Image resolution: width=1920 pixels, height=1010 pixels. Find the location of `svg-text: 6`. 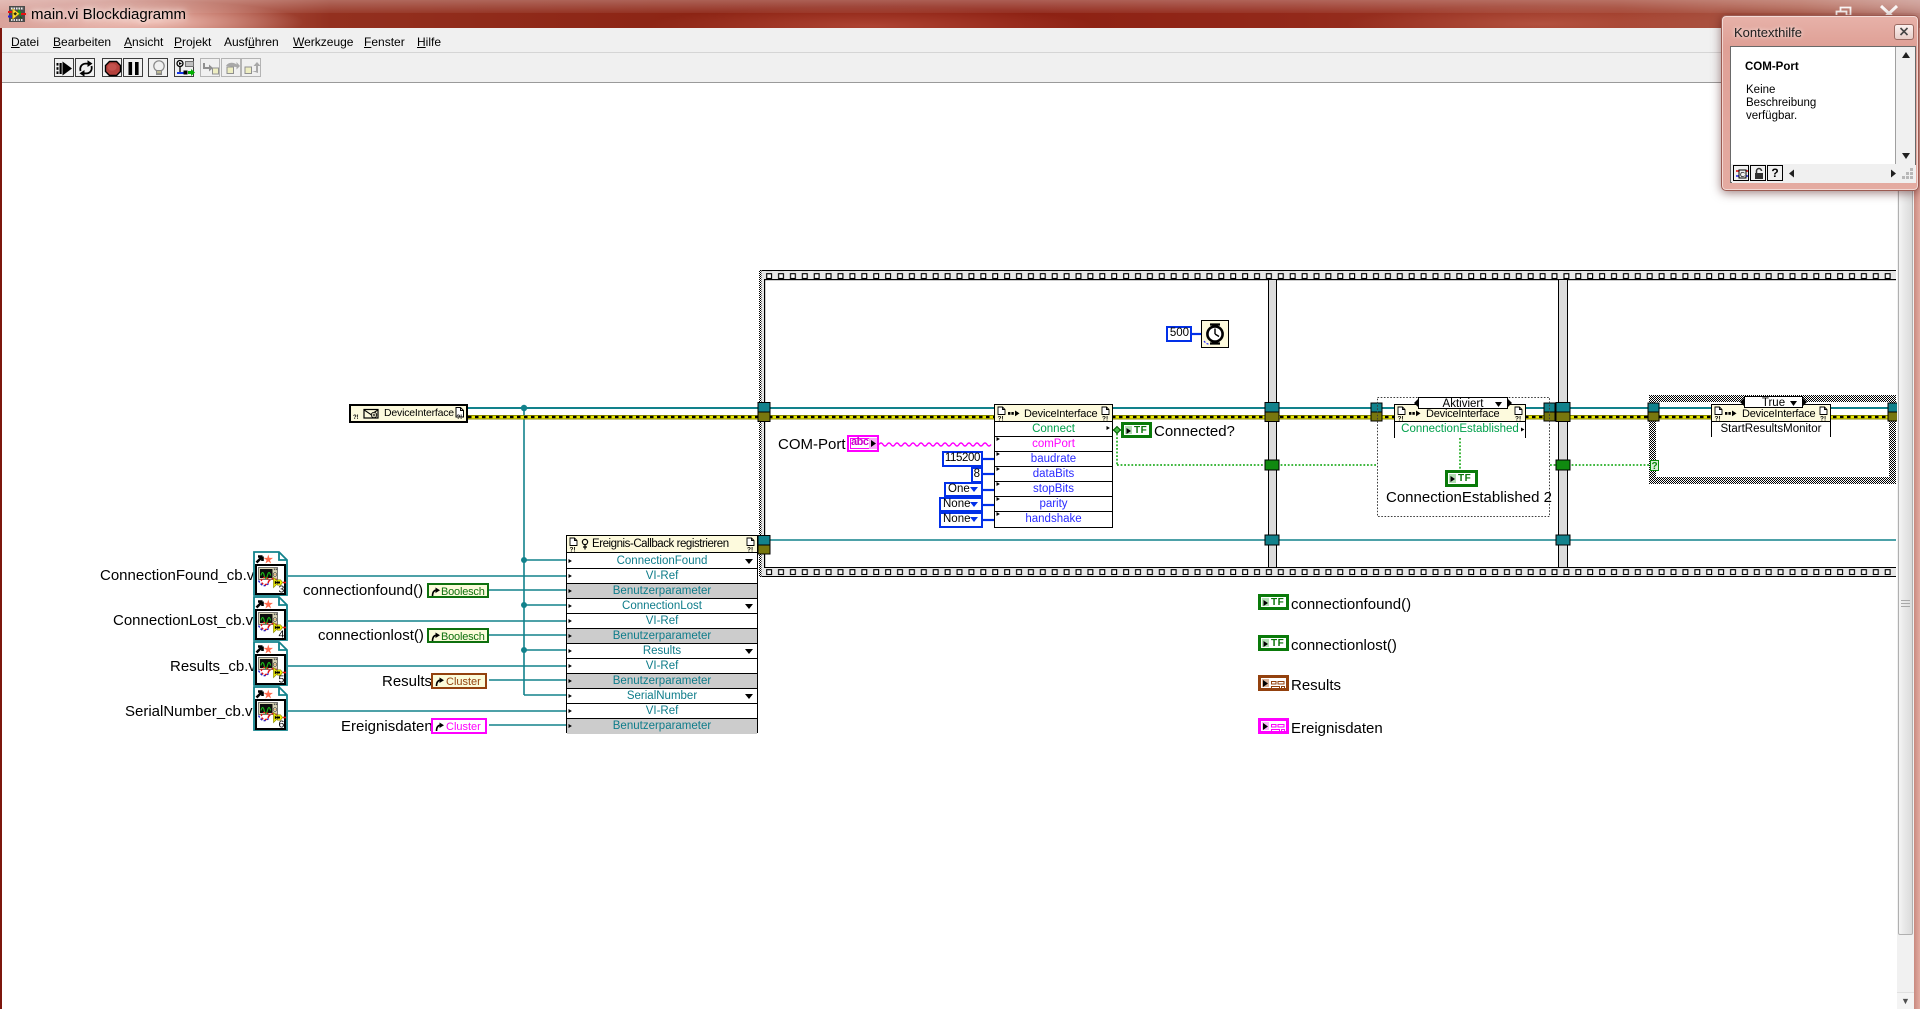

svg-text: 6 is located at coordinates (282, 725).